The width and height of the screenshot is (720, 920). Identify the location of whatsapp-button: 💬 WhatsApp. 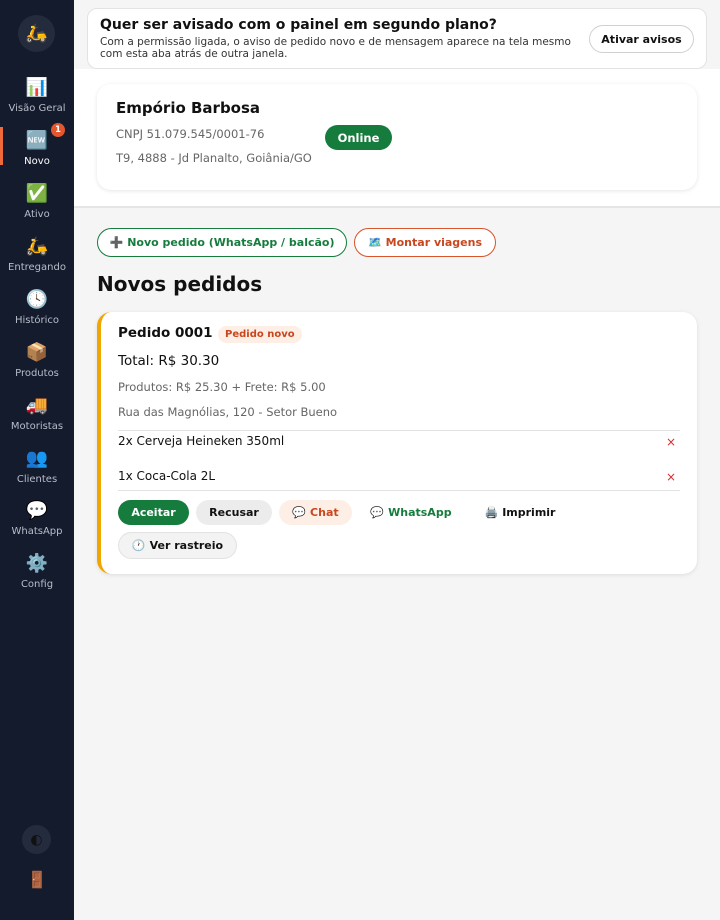
(411, 512).